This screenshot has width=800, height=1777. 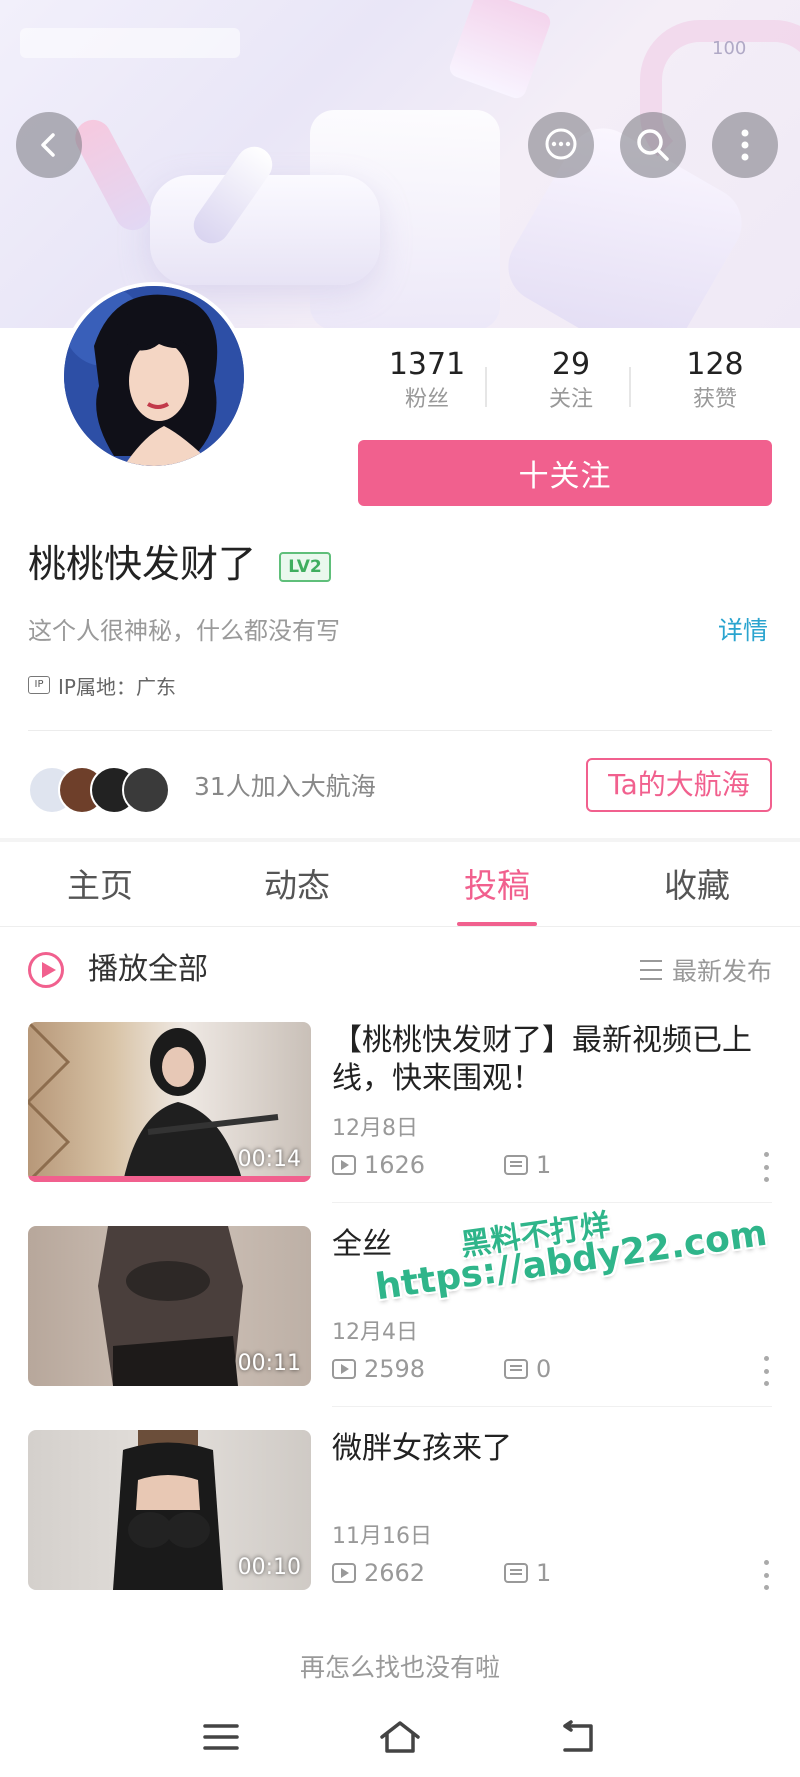 What do you see at coordinates (497, 924) in the screenshot?
I see `active-tab-indicator` at bounding box center [497, 924].